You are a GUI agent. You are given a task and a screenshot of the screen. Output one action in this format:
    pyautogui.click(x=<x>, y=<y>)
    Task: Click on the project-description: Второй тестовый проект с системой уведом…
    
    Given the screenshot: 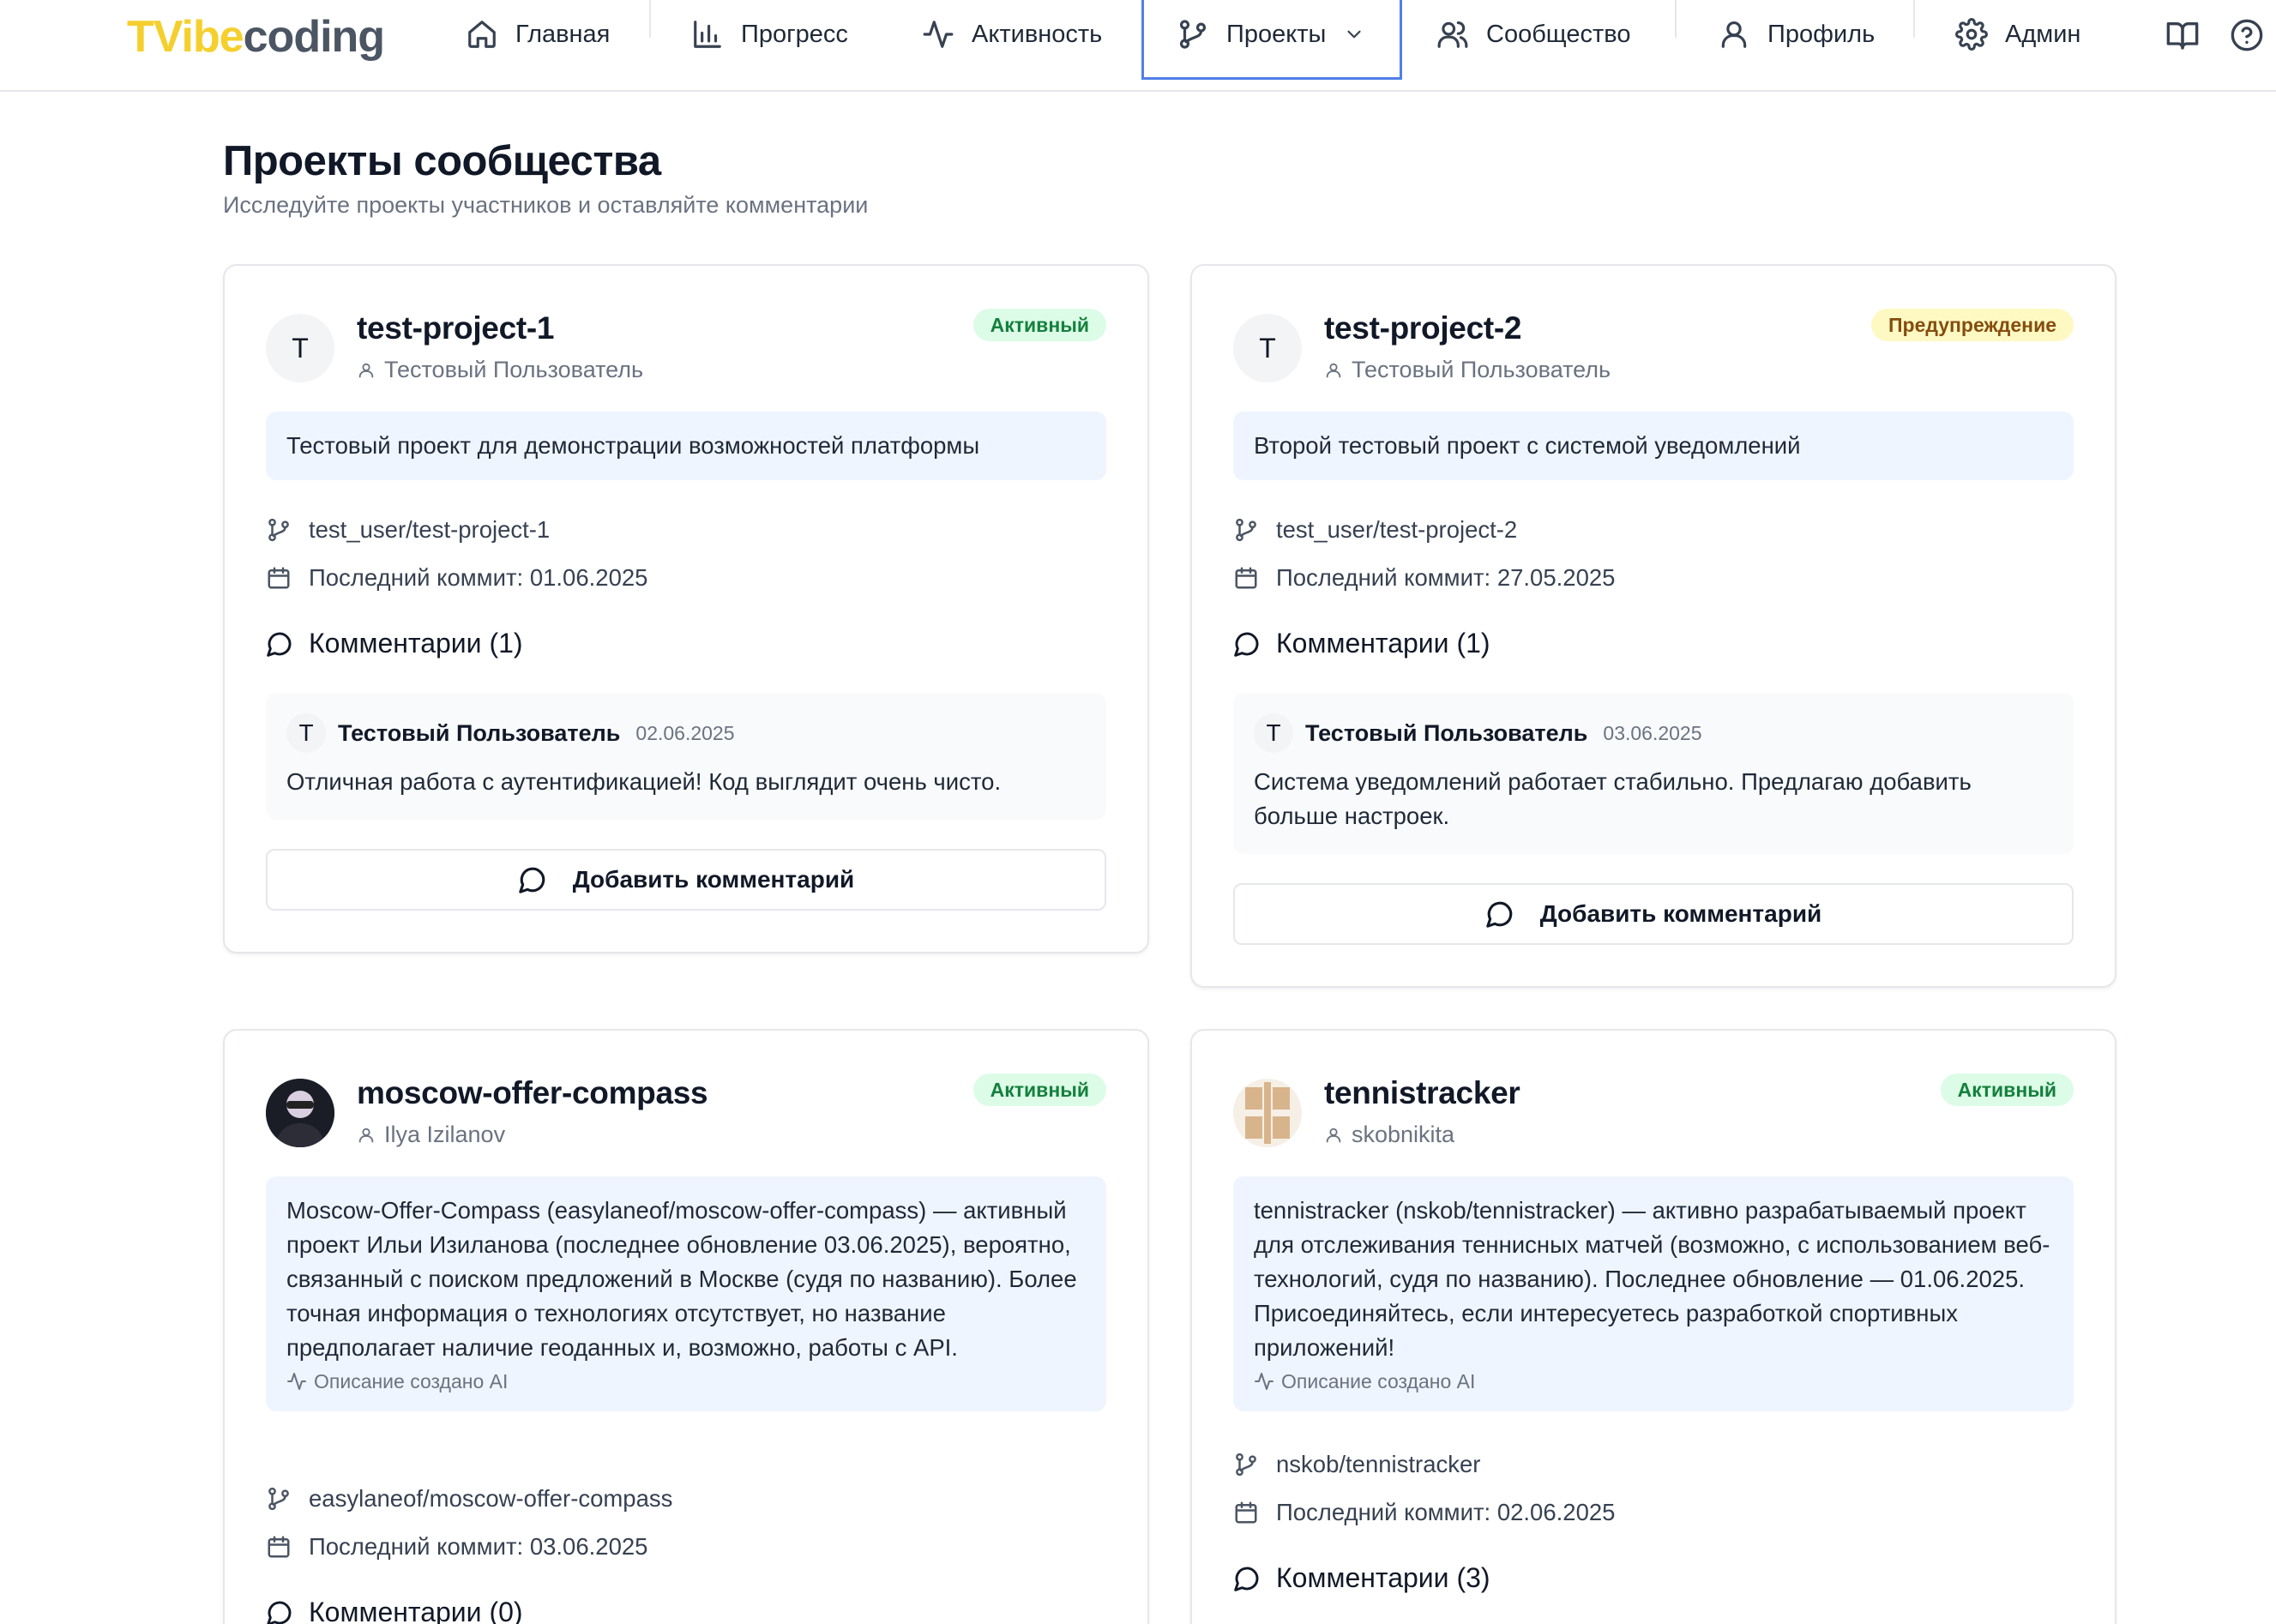 What is the action you would take?
    pyautogui.click(x=1653, y=446)
    